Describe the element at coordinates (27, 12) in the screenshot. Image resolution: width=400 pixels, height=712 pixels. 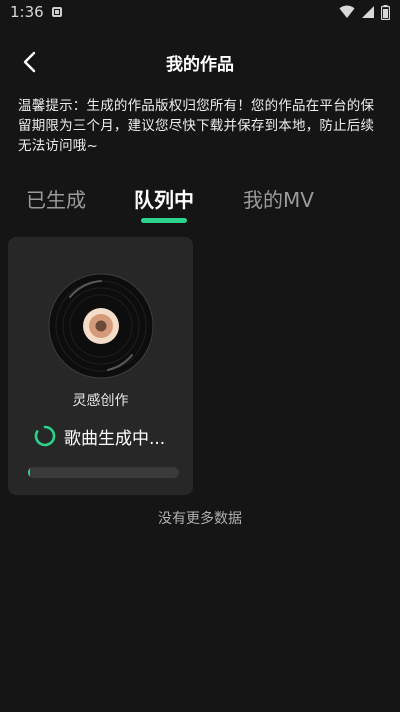
I see `status-time: 1:36` at that location.